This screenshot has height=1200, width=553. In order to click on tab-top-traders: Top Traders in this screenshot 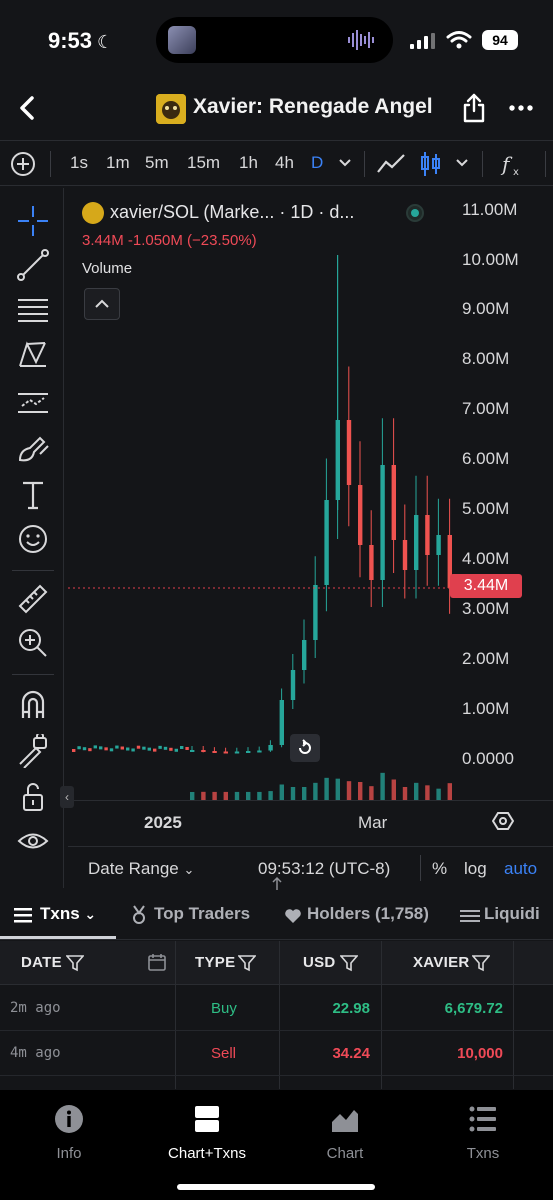, I will do `click(202, 914)`.